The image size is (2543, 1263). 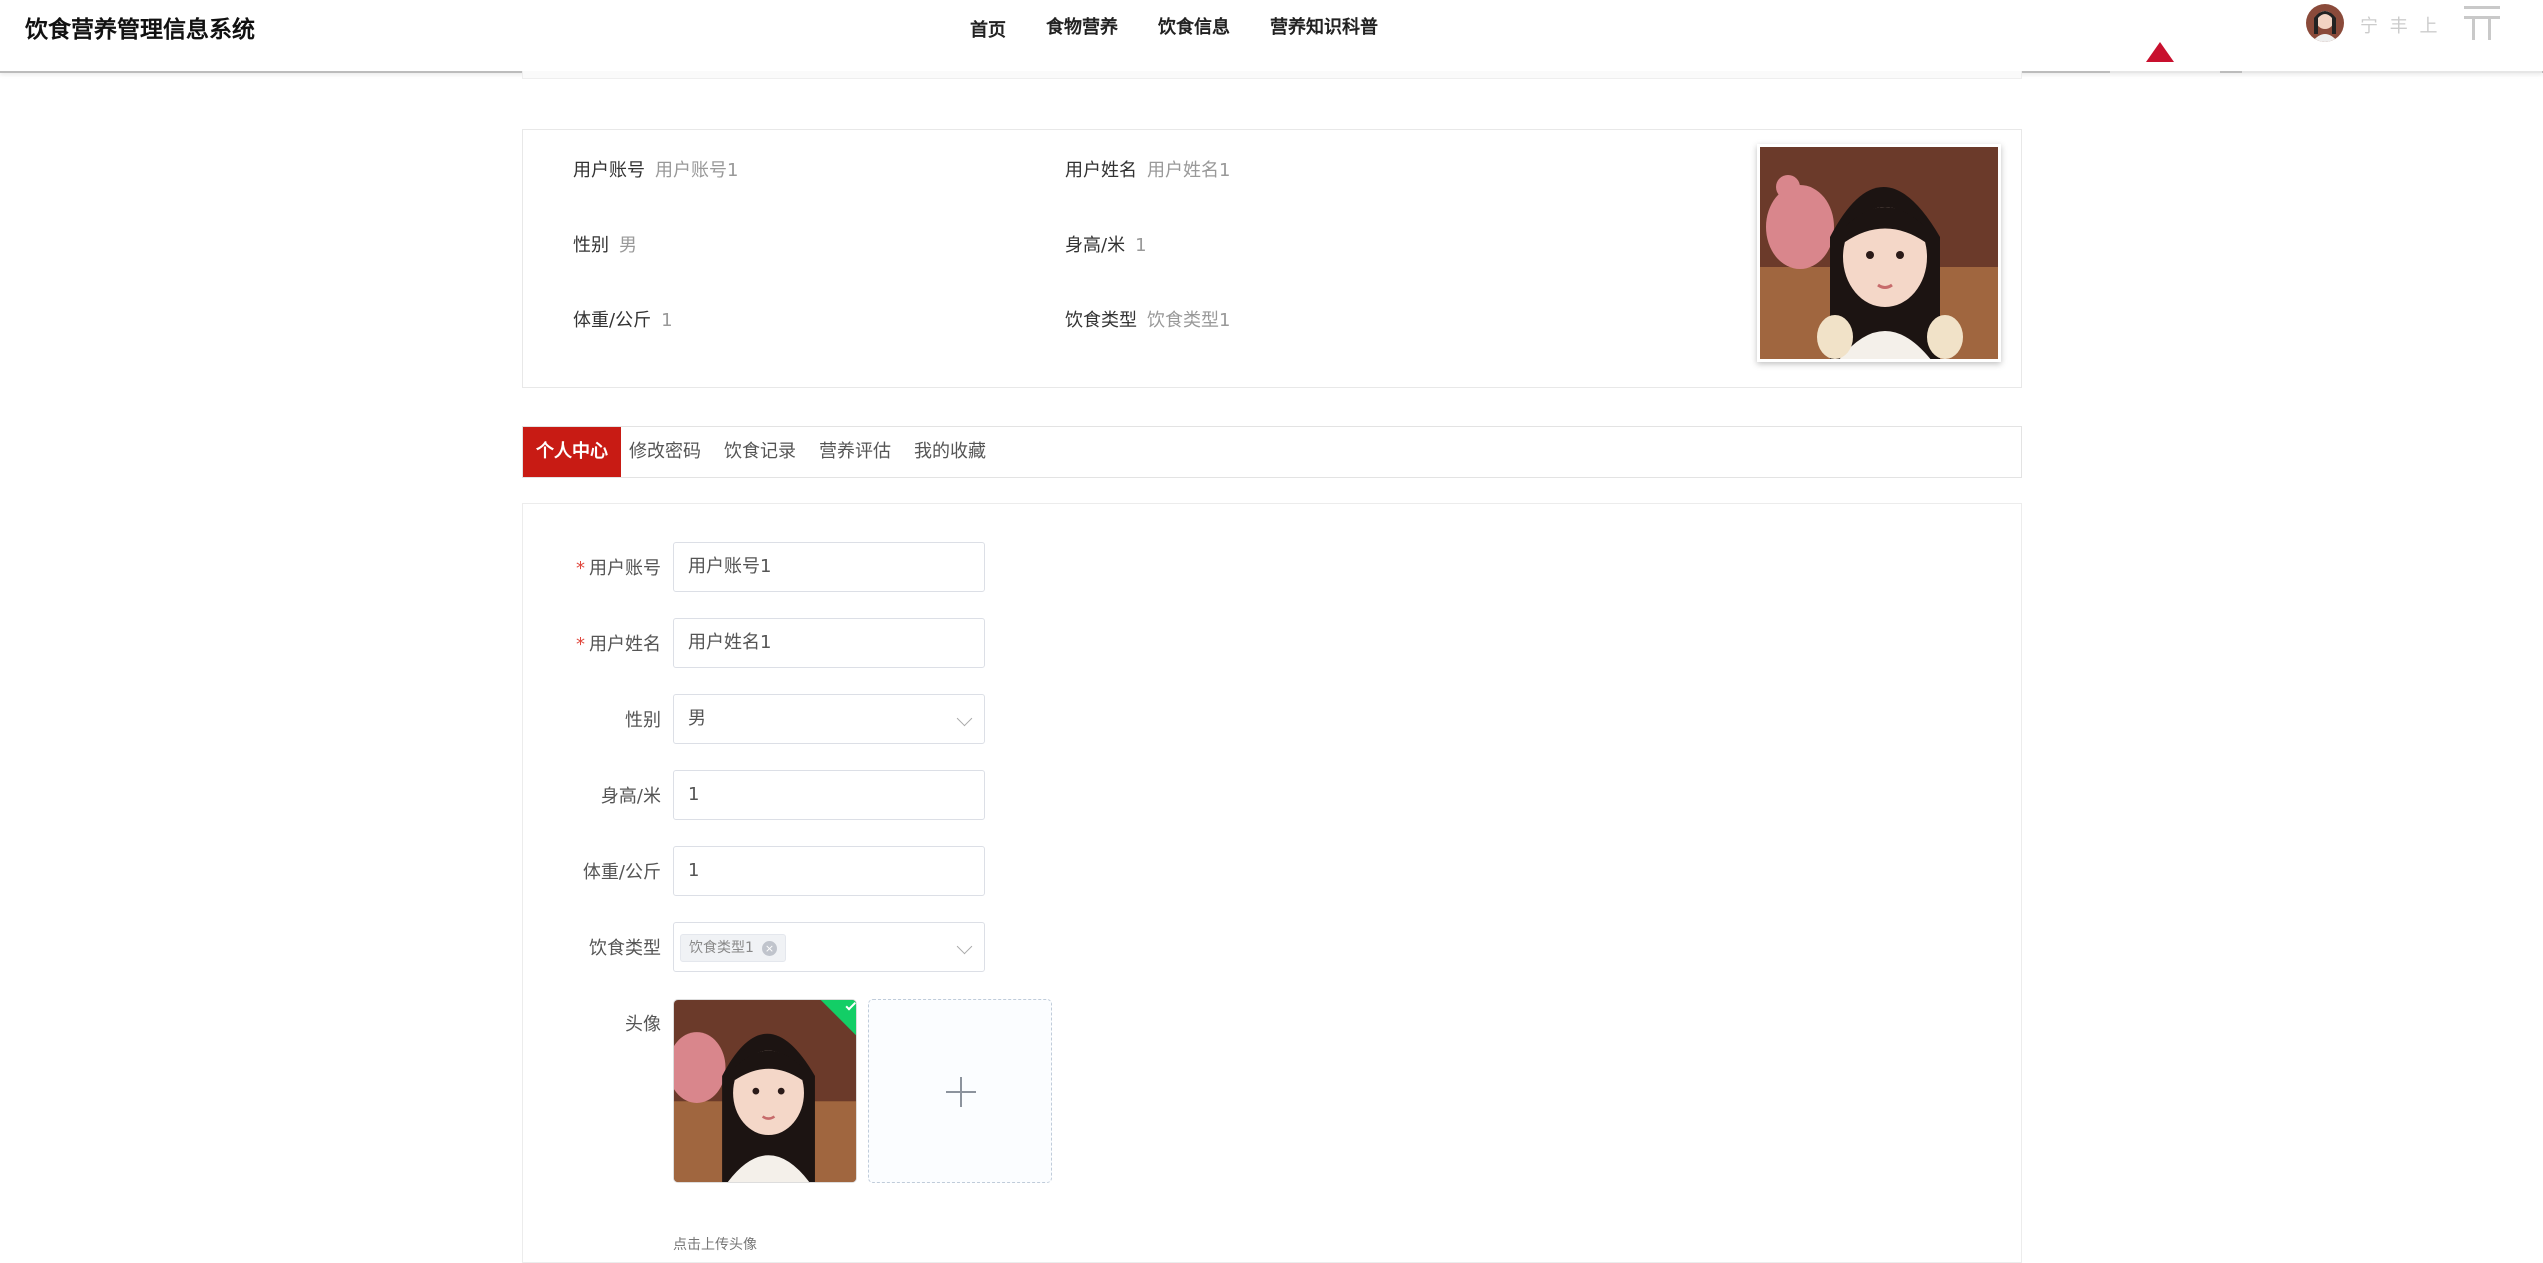 I want to click on main-nav: 首页 食物营养 饮食信息 营养知识科普, so click(x=1174, y=27).